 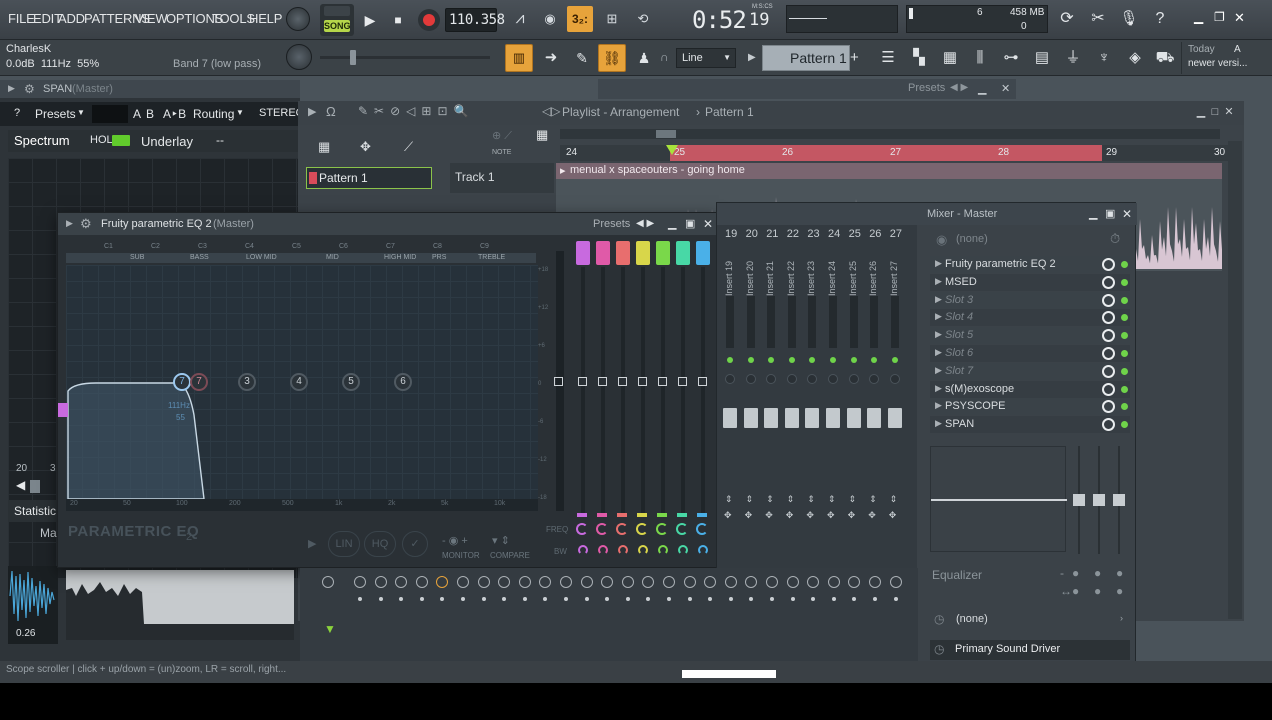 What do you see at coordinates (708, 224) in the screenshot?
I see `eq-close-icon: ✕` at bounding box center [708, 224].